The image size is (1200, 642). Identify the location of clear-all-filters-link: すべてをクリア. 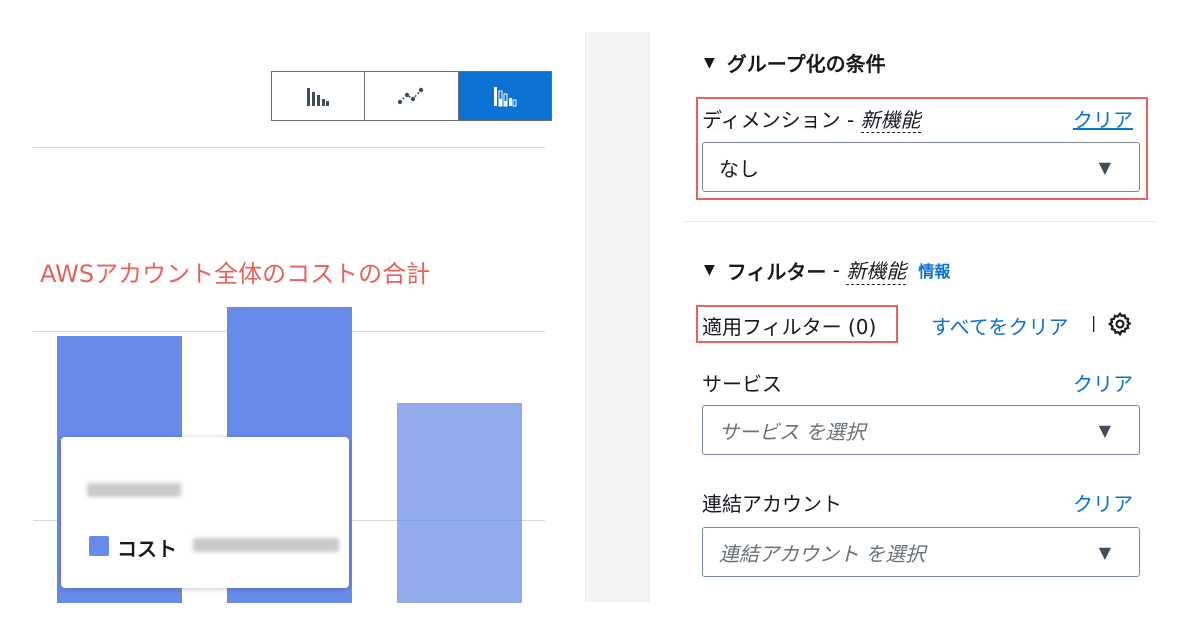
(999, 325).